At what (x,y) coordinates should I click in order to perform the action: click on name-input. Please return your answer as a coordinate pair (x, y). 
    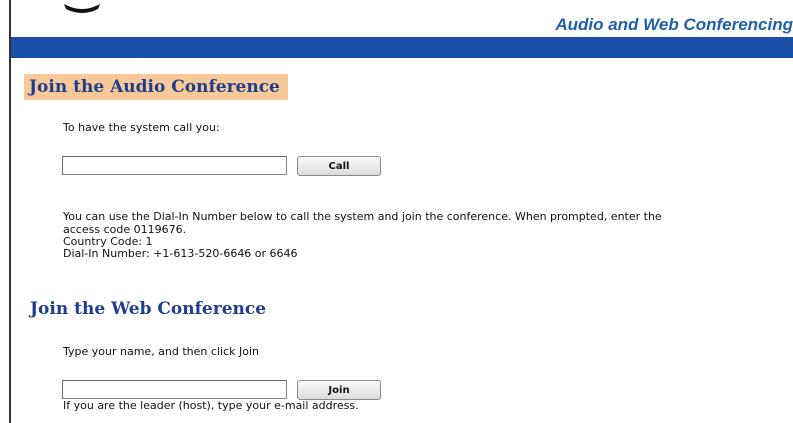
    Looking at the image, I should click on (174, 389).